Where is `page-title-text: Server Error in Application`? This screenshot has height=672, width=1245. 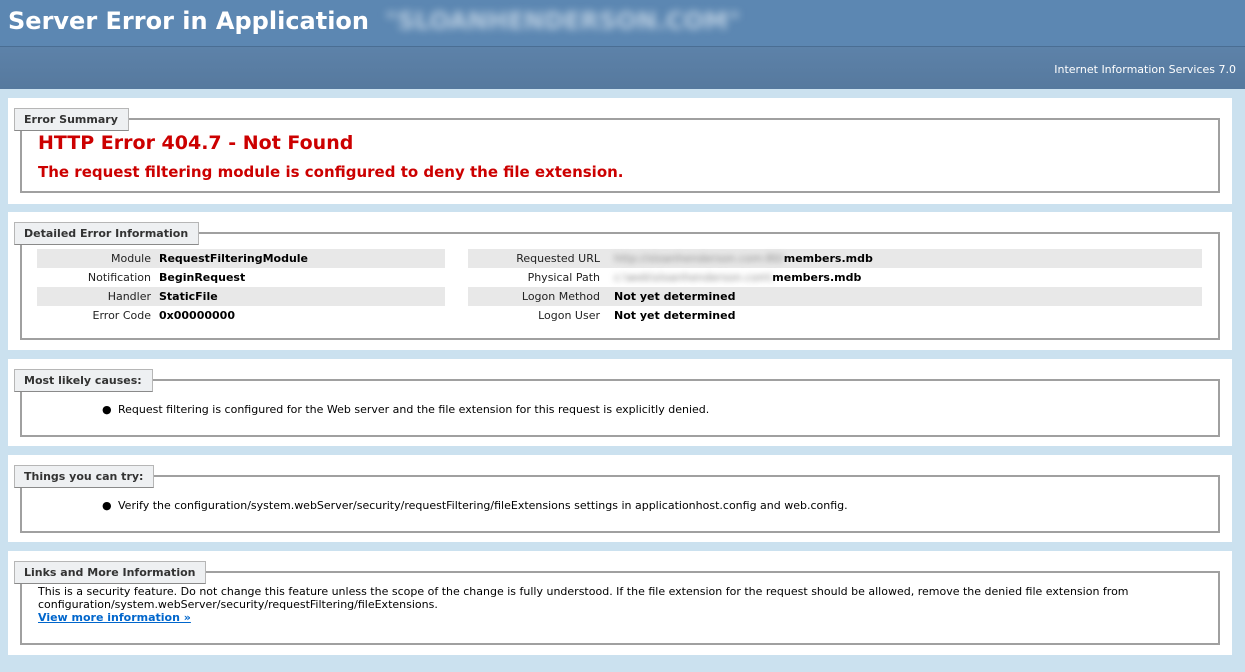
page-title-text: Server Error in Application is located at coordinates (189, 21).